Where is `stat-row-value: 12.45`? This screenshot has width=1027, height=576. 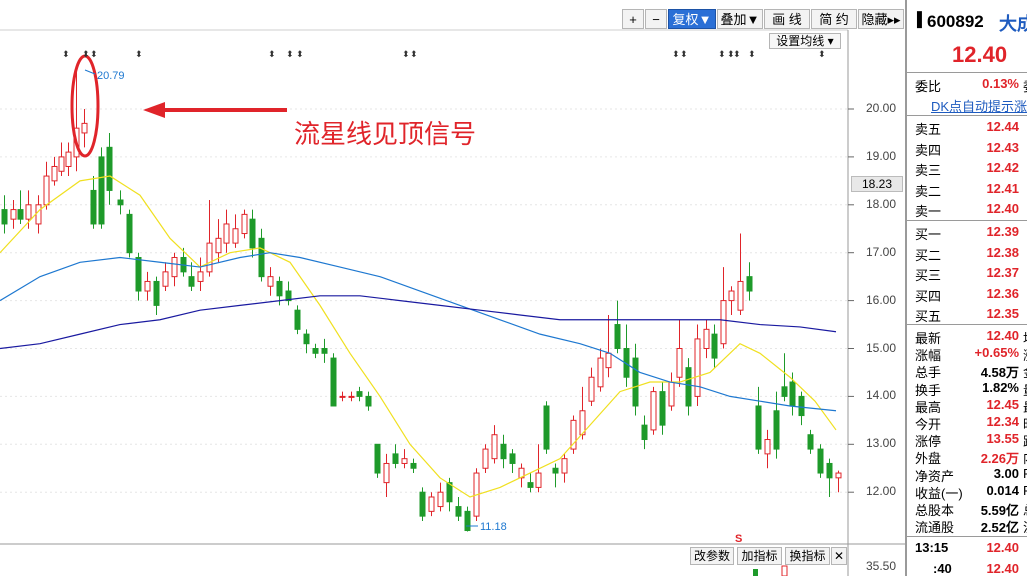
stat-row-value: 12.45 is located at coordinates (1002, 404).